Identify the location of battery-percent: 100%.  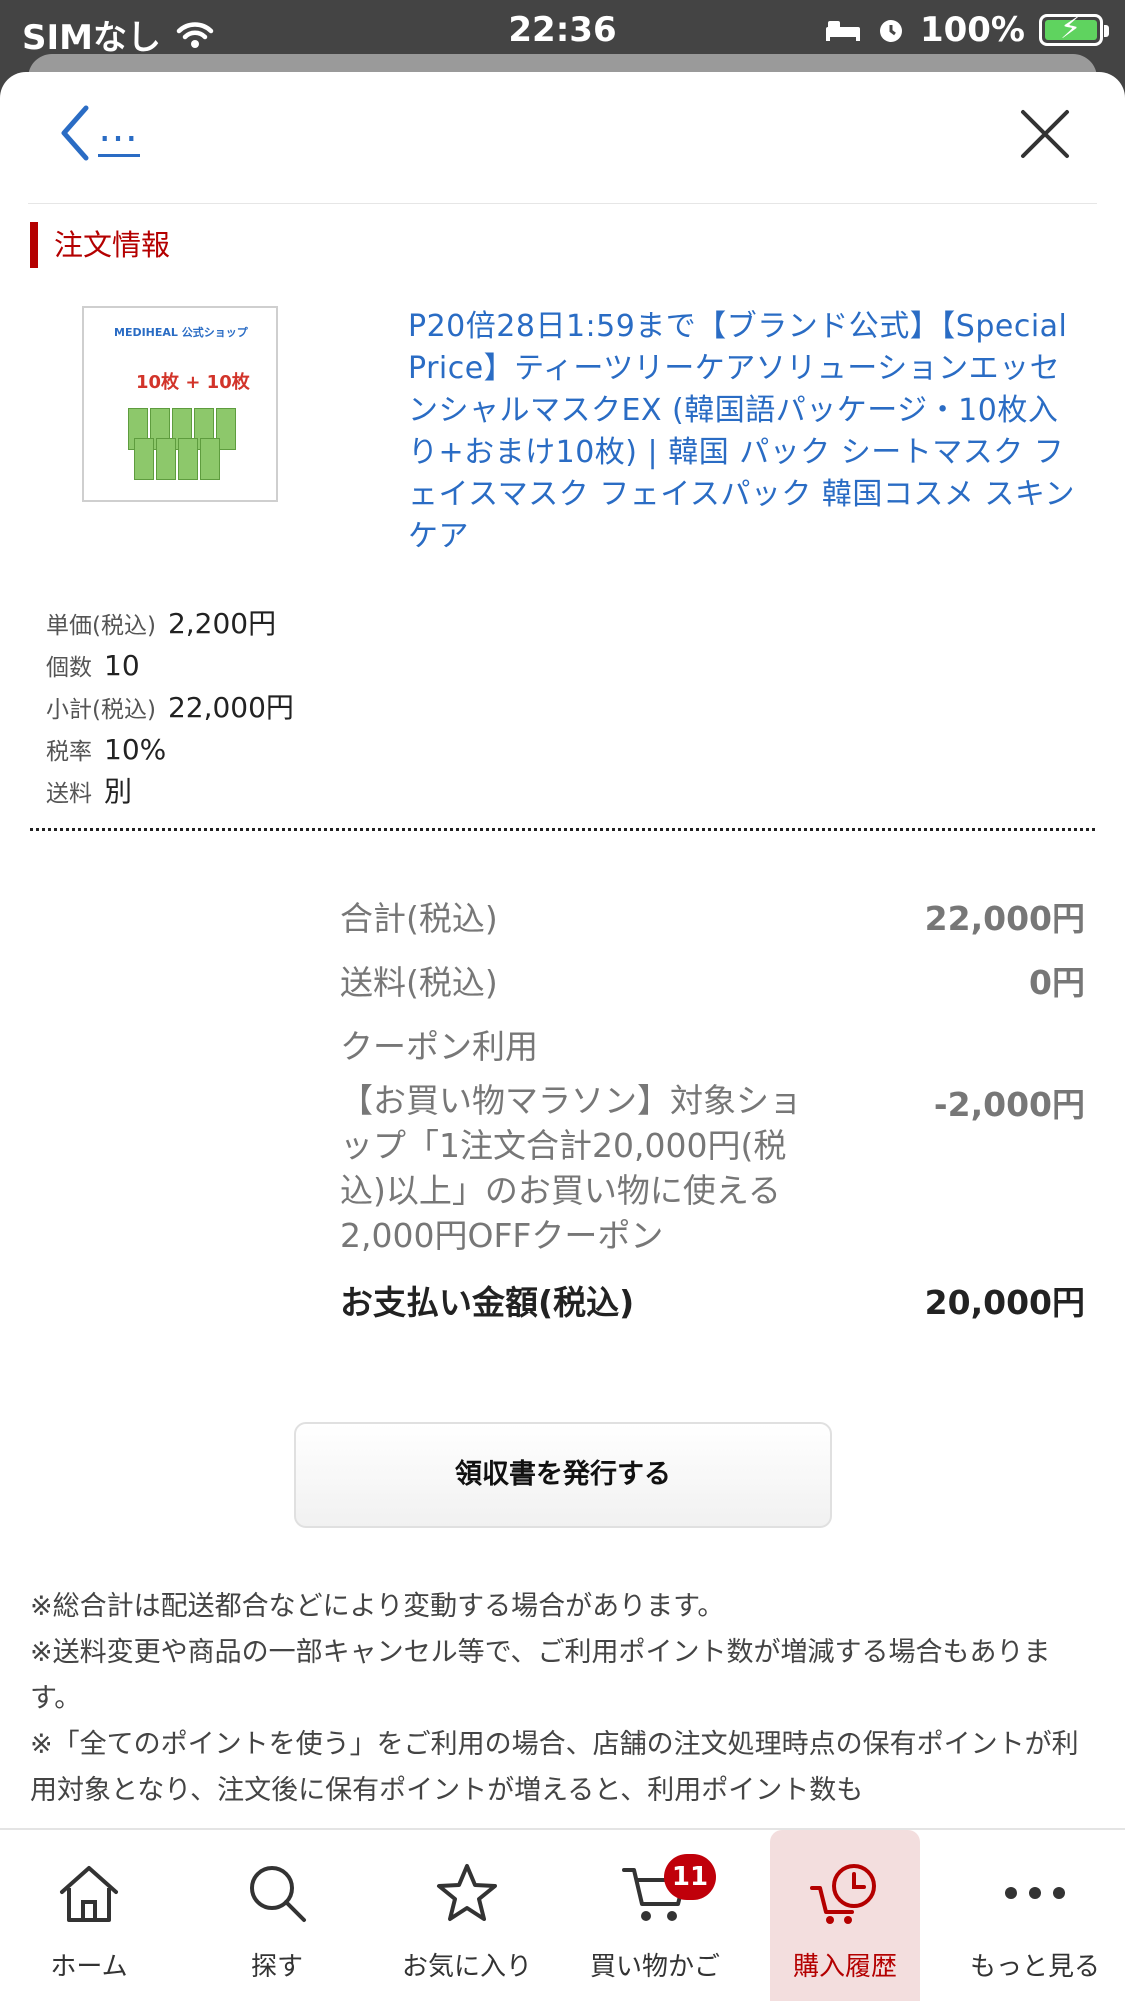
(972, 30).